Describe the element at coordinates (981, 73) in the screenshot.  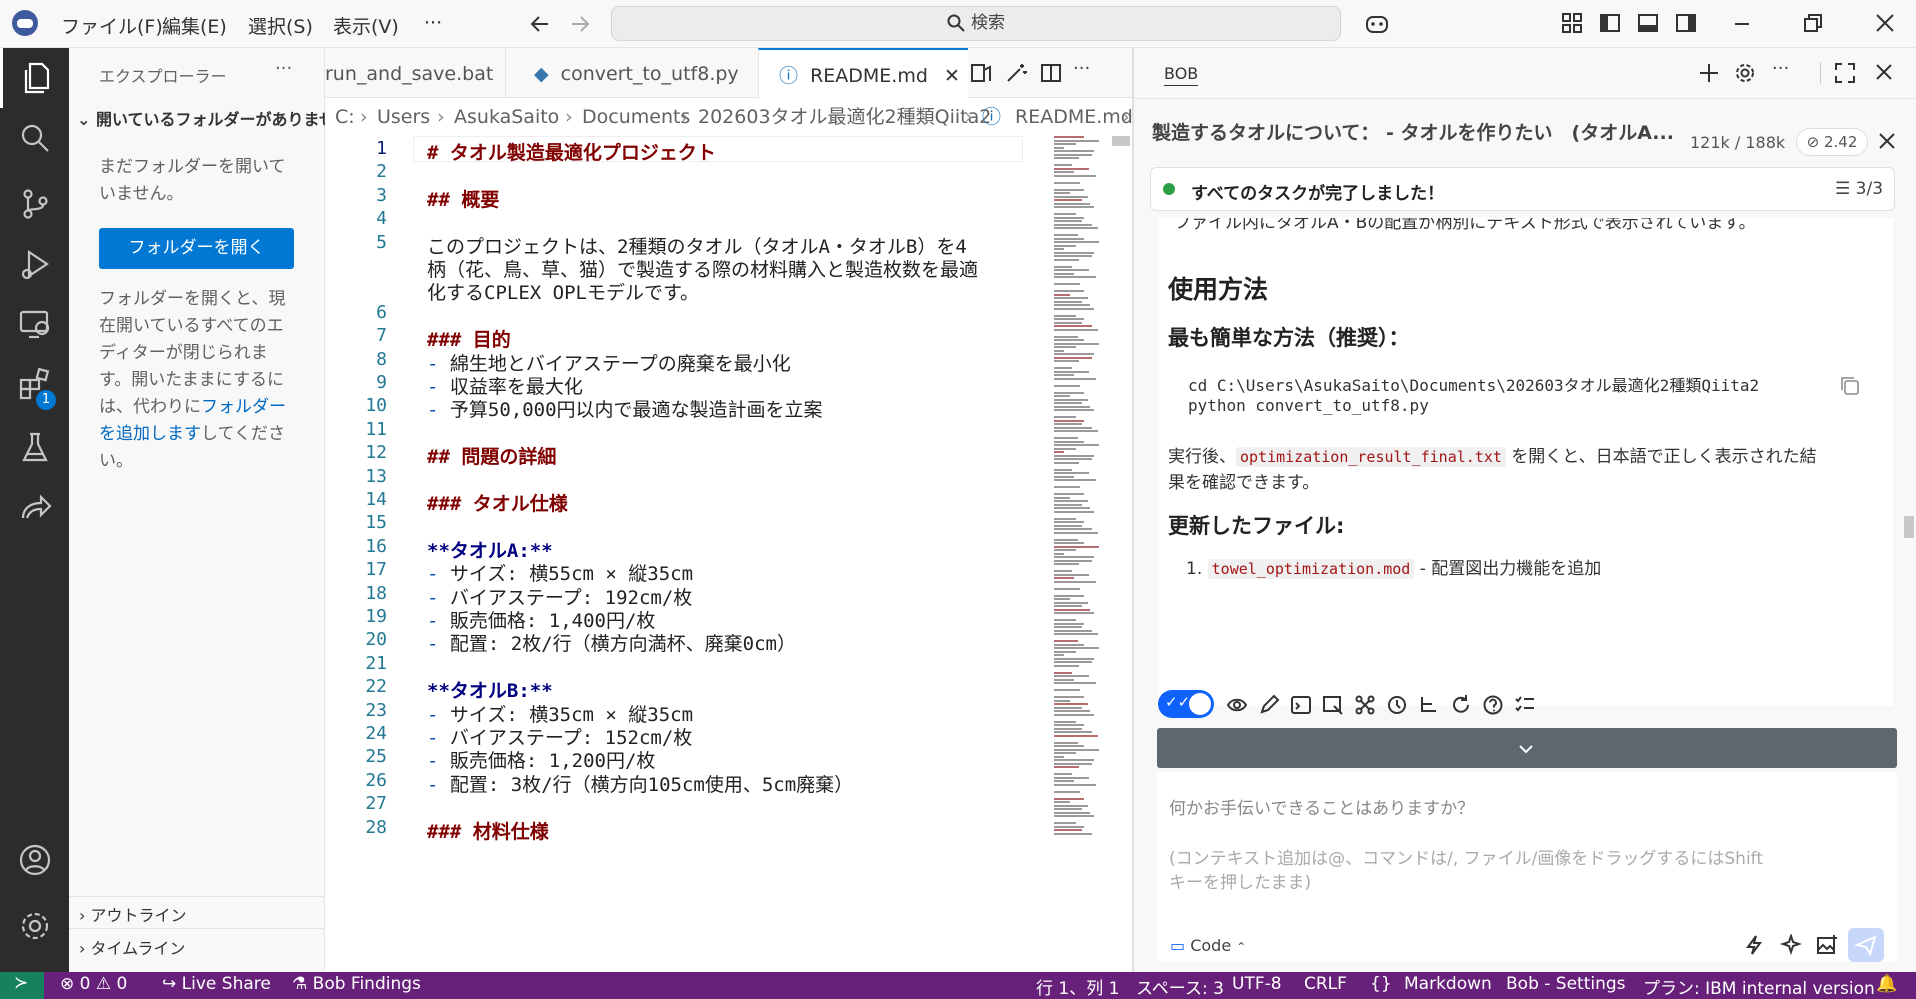
I see `open-preview-icon` at that location.